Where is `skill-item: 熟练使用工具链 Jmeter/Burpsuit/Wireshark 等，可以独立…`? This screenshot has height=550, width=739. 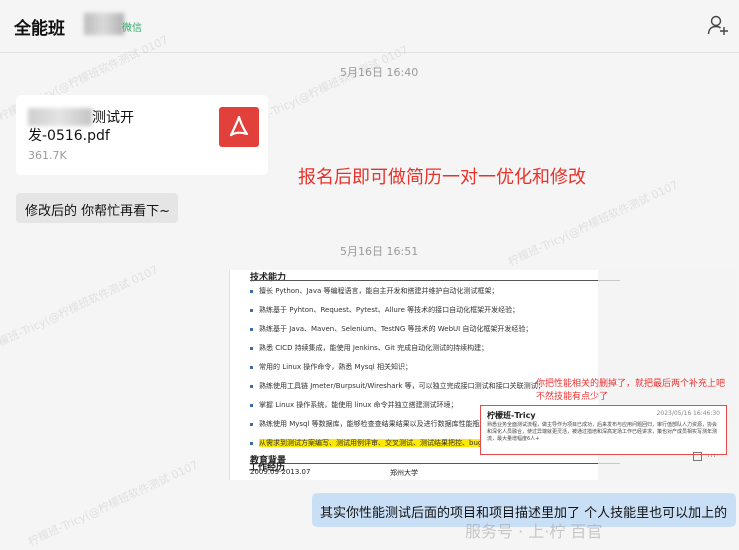 skill-item: 熟练使用工具链 Jmeter/Burpsuit/Wireshark 等，可以独立… is located at coordinates (397, 386).